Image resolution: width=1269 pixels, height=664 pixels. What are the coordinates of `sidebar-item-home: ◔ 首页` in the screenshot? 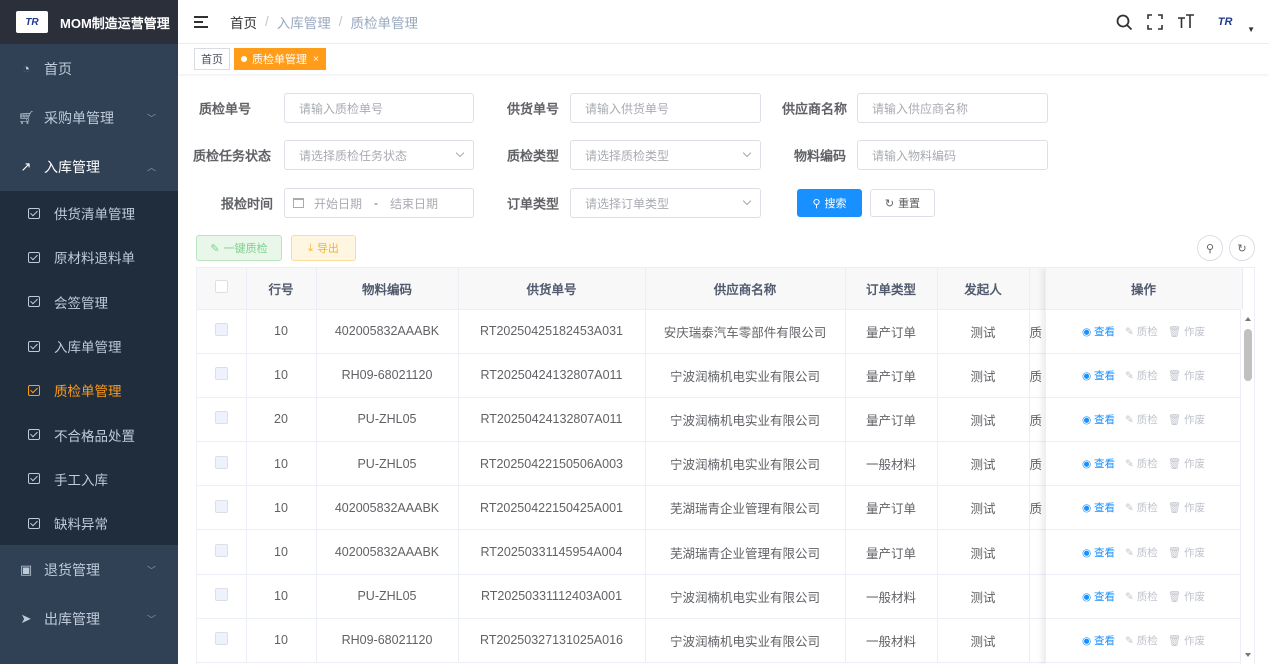 It's located at (89, 68).